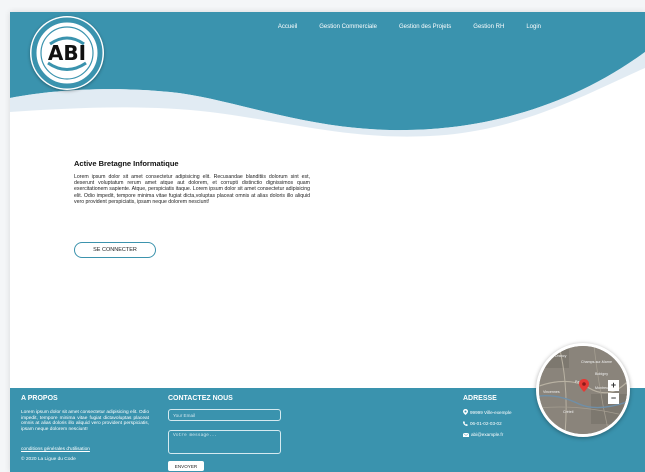  I want to click on nav-gestion-rh: Gestion RH, so click(488, 27).